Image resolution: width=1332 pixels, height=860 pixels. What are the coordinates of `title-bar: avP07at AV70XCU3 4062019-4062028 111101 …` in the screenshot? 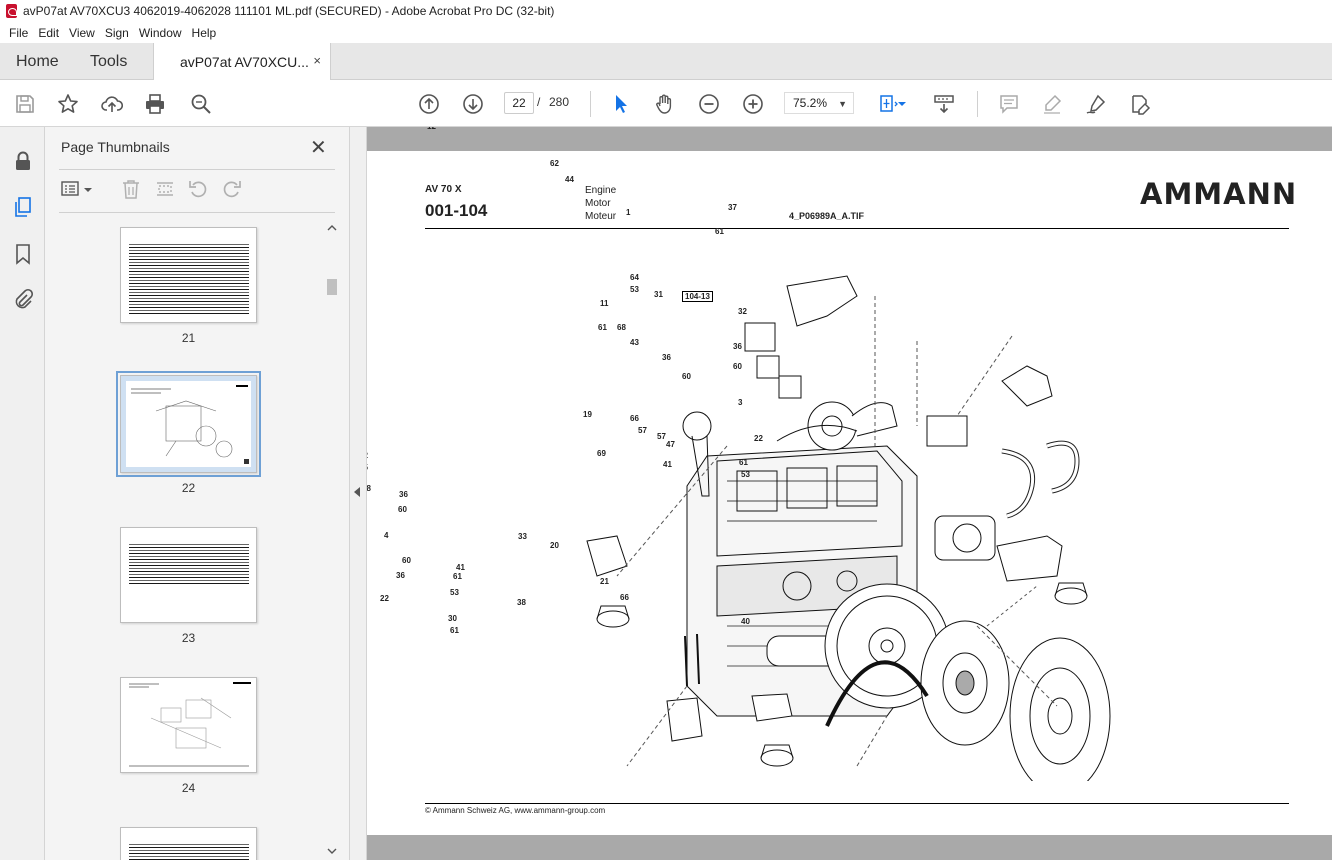 It's located at (666, 11).